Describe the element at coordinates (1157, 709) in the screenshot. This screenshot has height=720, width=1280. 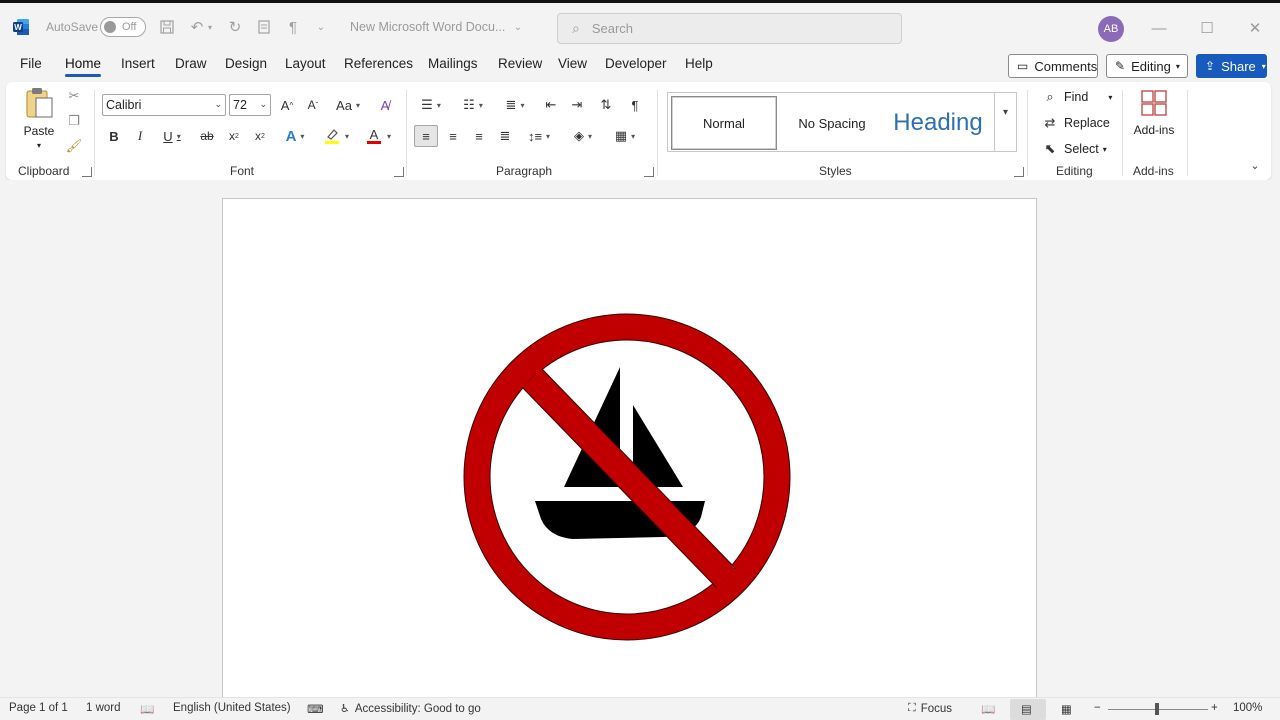
I see `zoom-slider-thumb` at that location.